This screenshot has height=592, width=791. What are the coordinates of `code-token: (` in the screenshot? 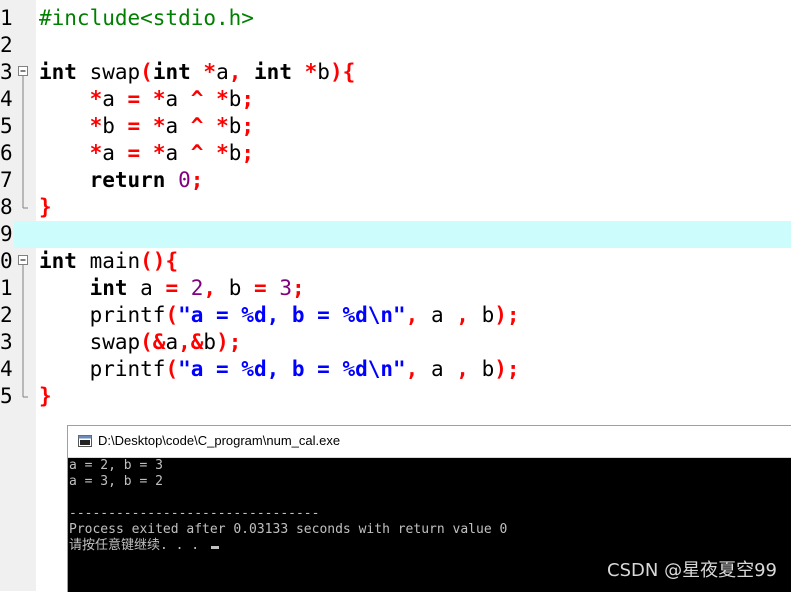 It's located at (172, 369).